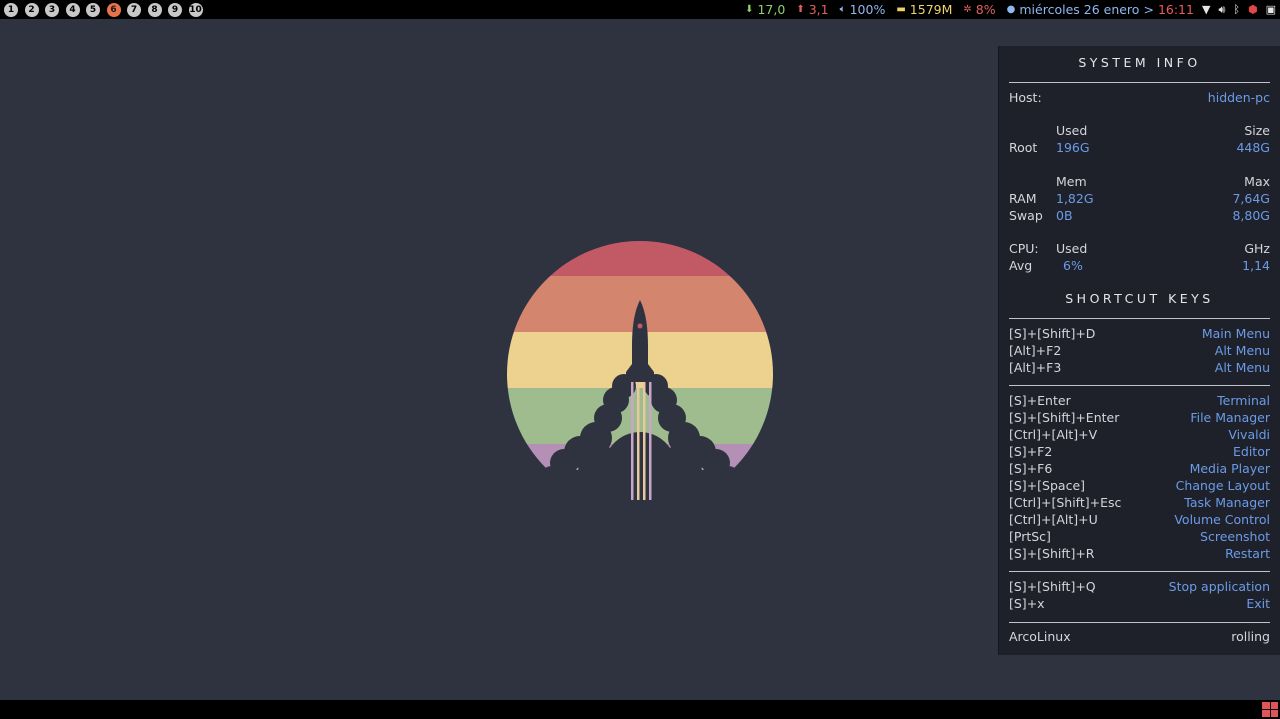 The width and height of the screenshot is (1280, 719). What do you see at coordinates (1026, 215) in the screenshot?
I see `swap-label: Swap` at bounding box center [1026, 215].